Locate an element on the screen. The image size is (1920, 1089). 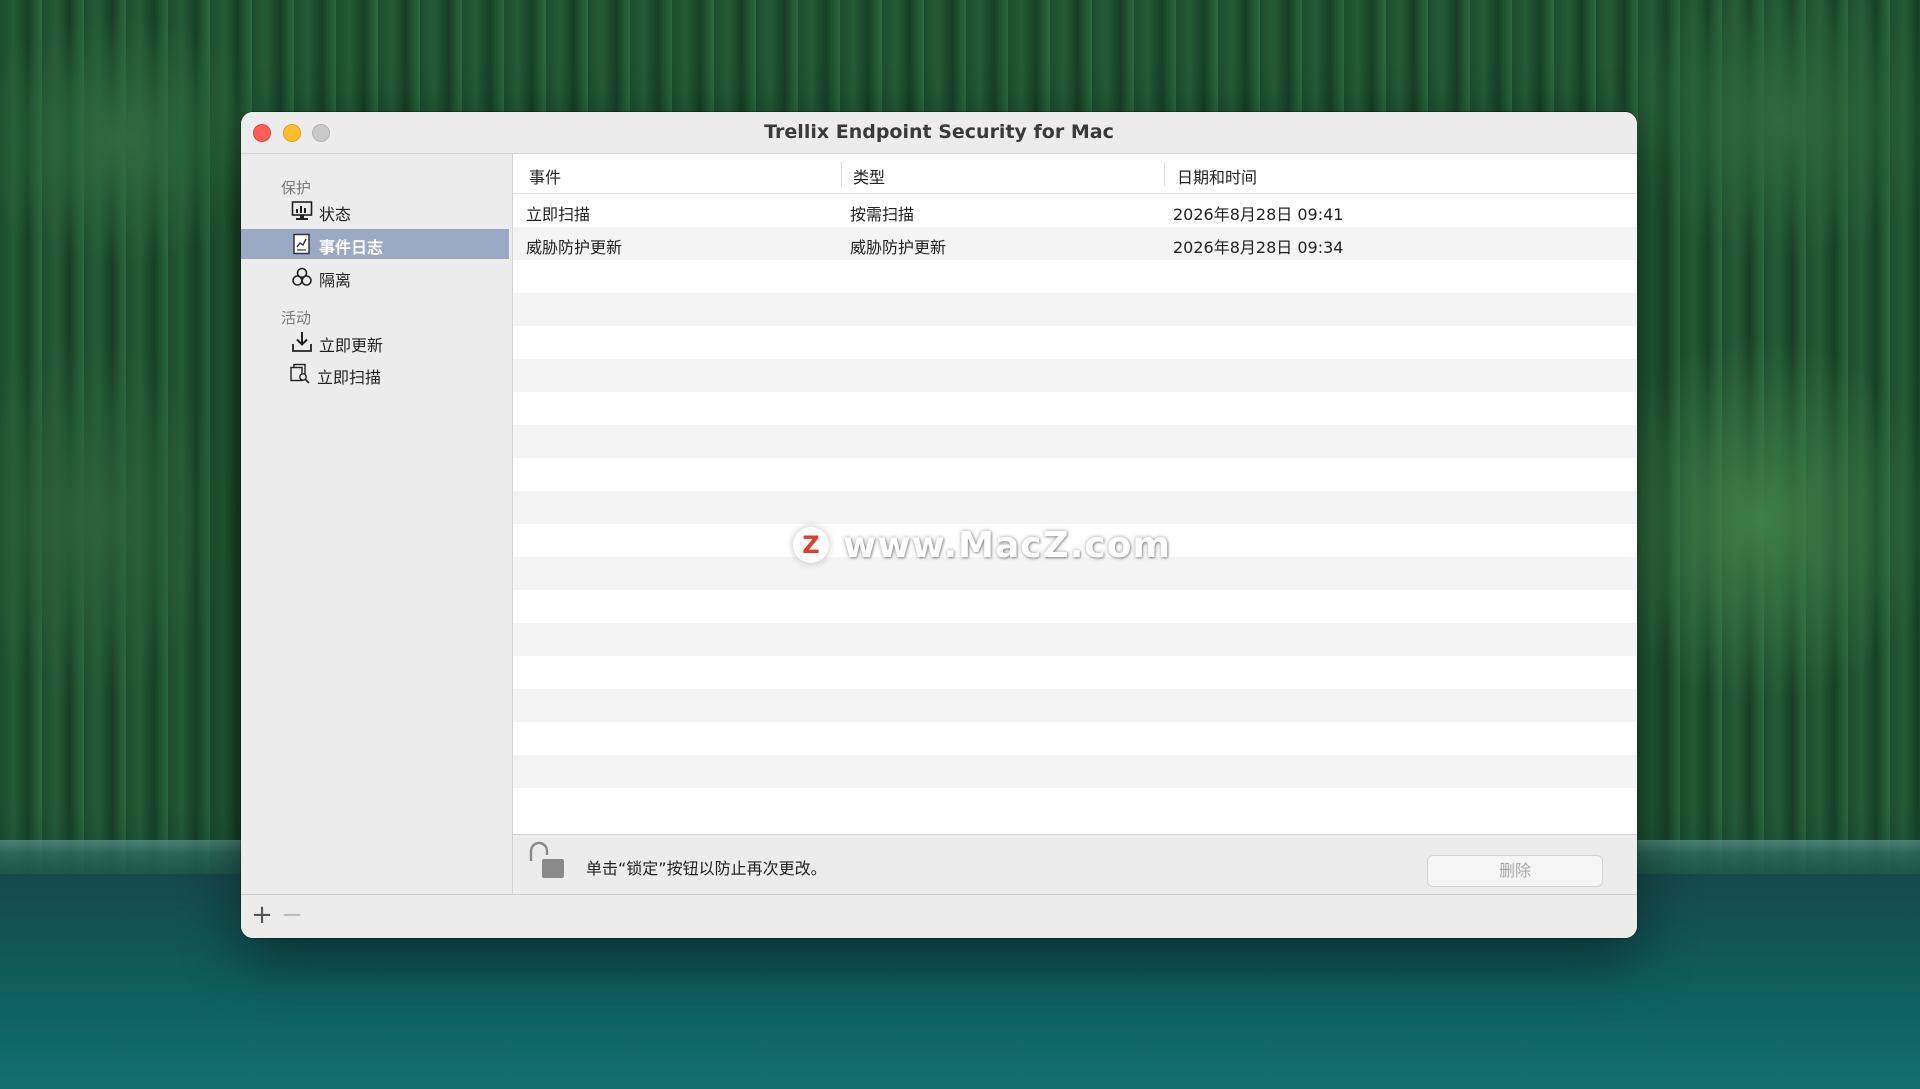
column-header-datetime: 日期和时间 is located at coordinates (1217, 176).